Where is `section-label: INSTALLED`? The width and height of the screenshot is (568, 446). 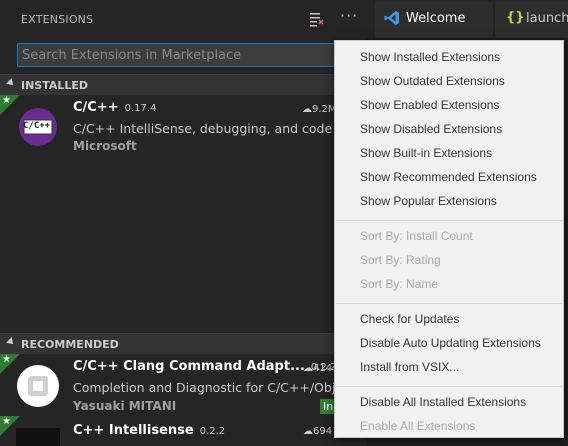
section-label: INSTALLED is located at coordinates (55, 85).